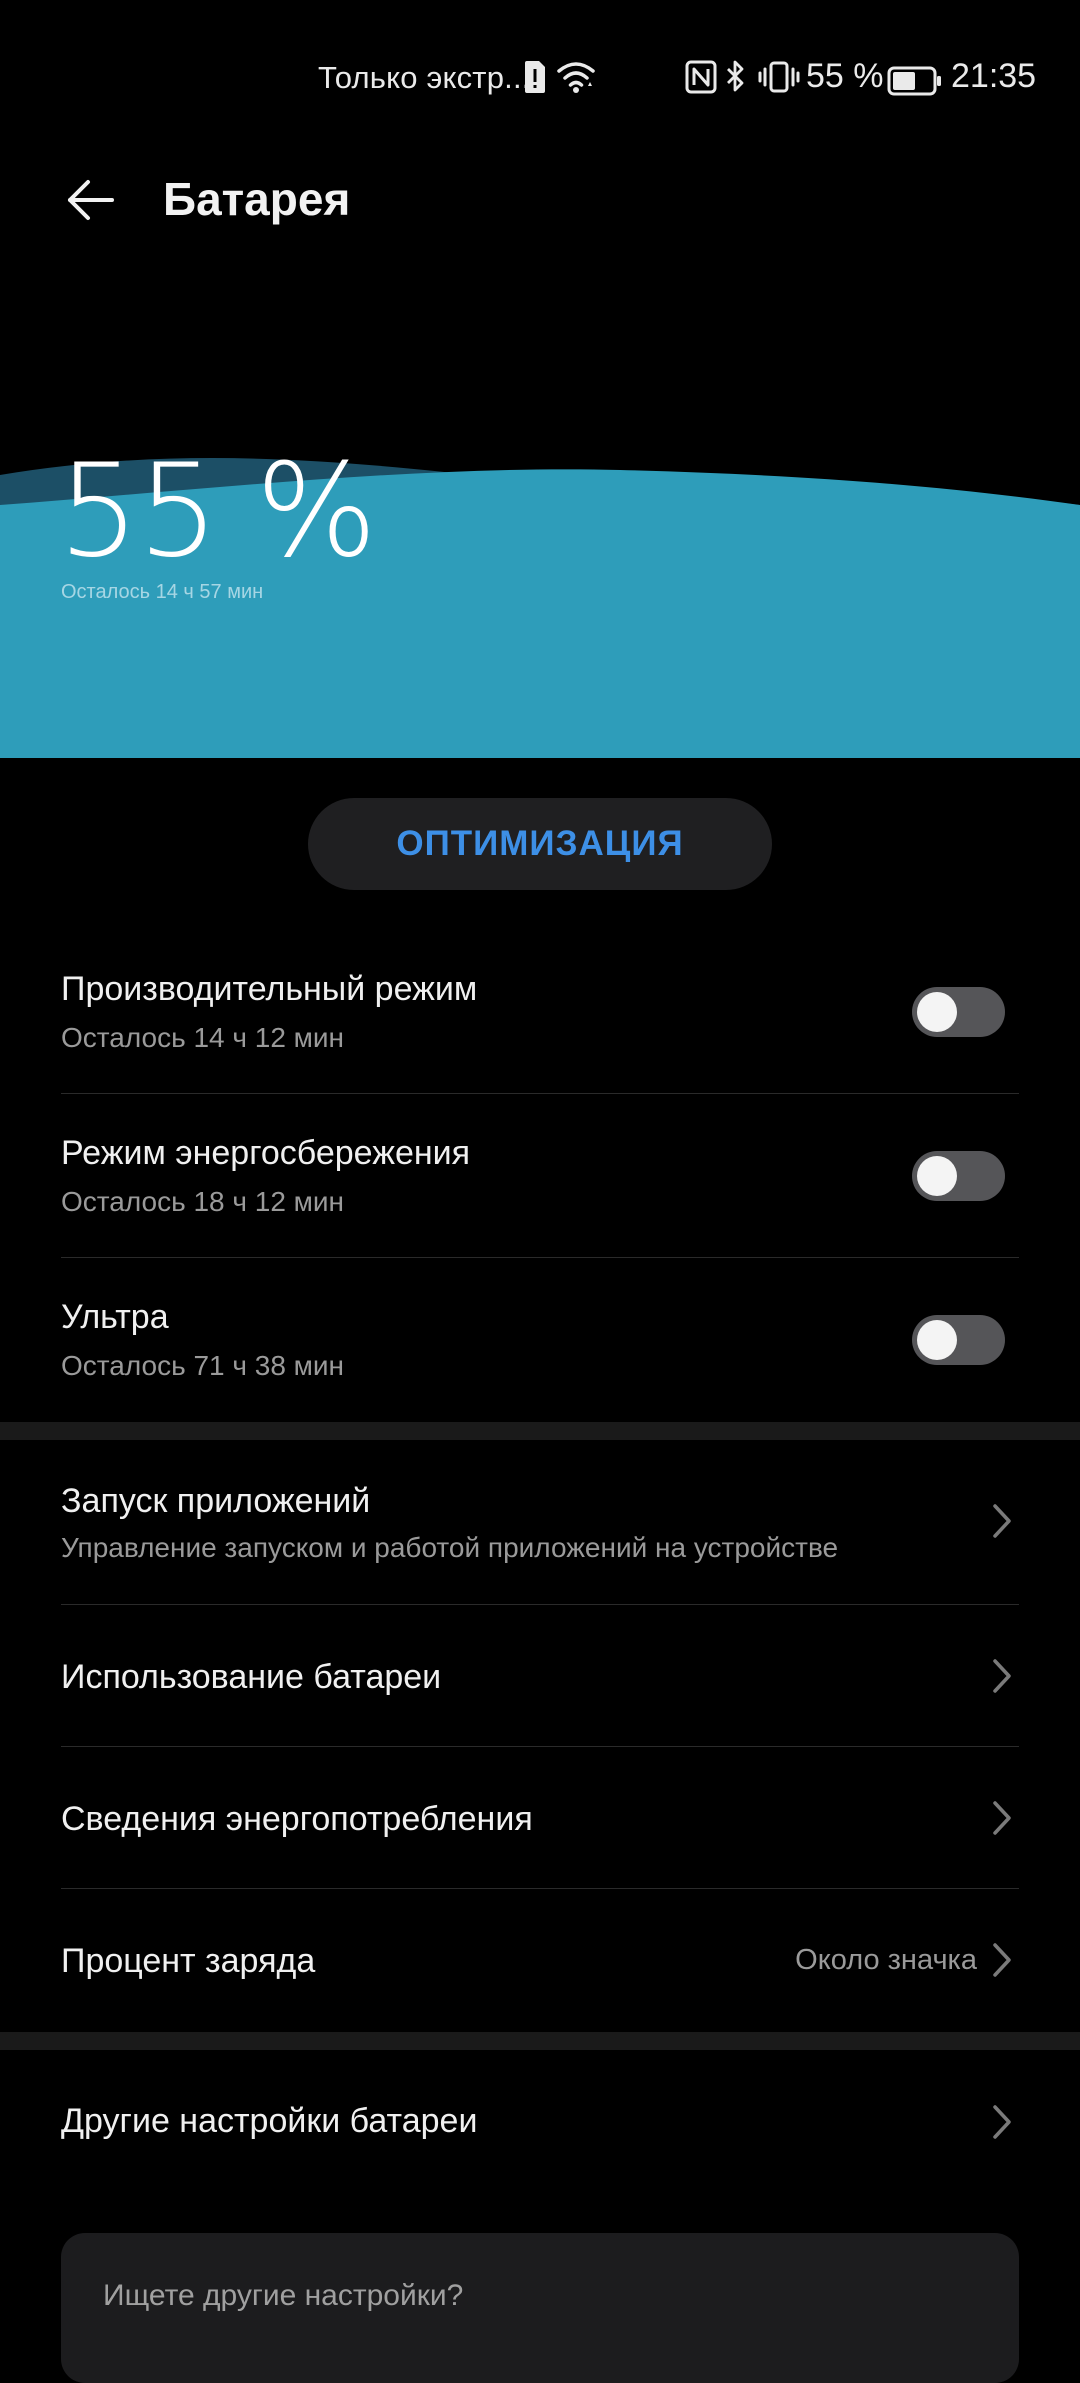 The image size is (1080, 2383). Describe the element at coordinates (540, 1343) in the screenshot. I see `mode-ultra: Ультра Осталось 71 ч 38 мин` at that location.